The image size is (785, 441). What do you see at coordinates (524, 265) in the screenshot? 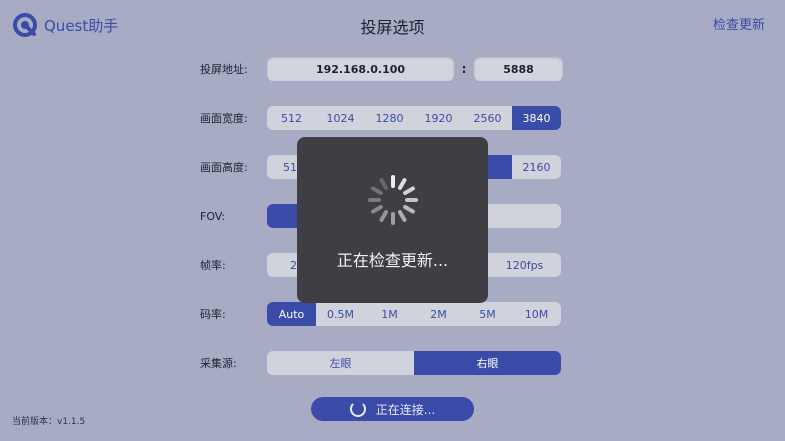
I see `framerate-option: 120fps` at bounding box center [524, 265].